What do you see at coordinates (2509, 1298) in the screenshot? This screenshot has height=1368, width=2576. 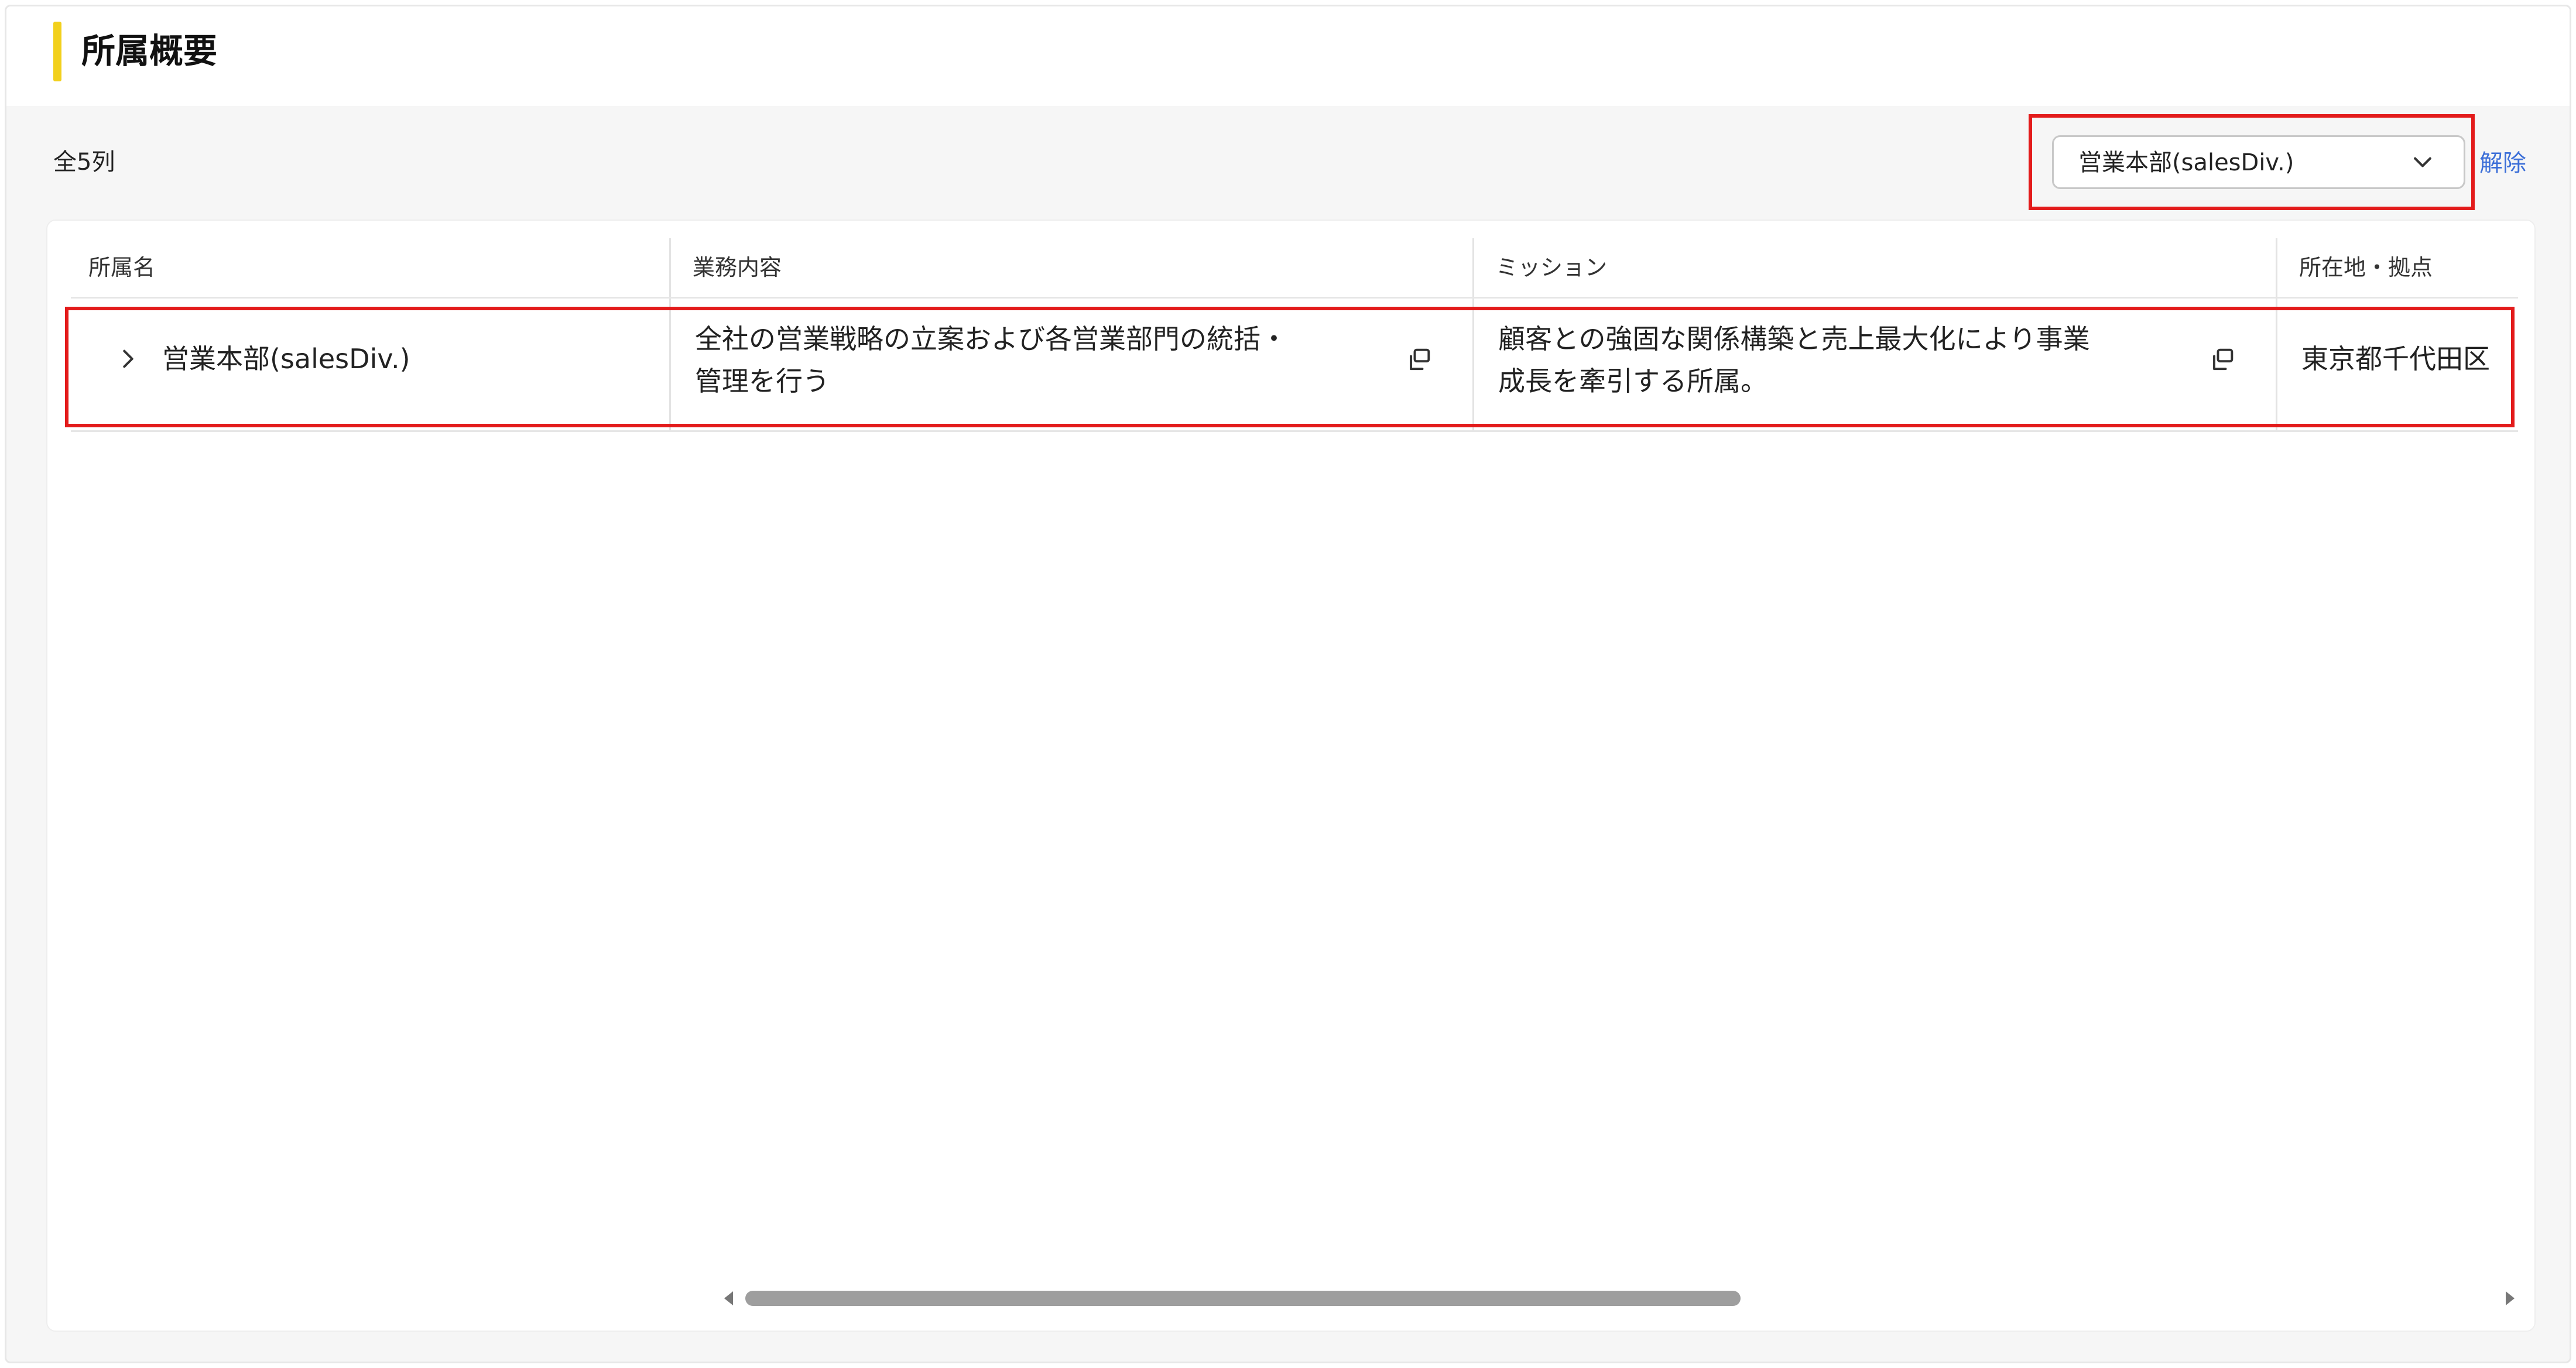 I see `scroll-right-arrow-icon` at bounding box center [2509, 1298].